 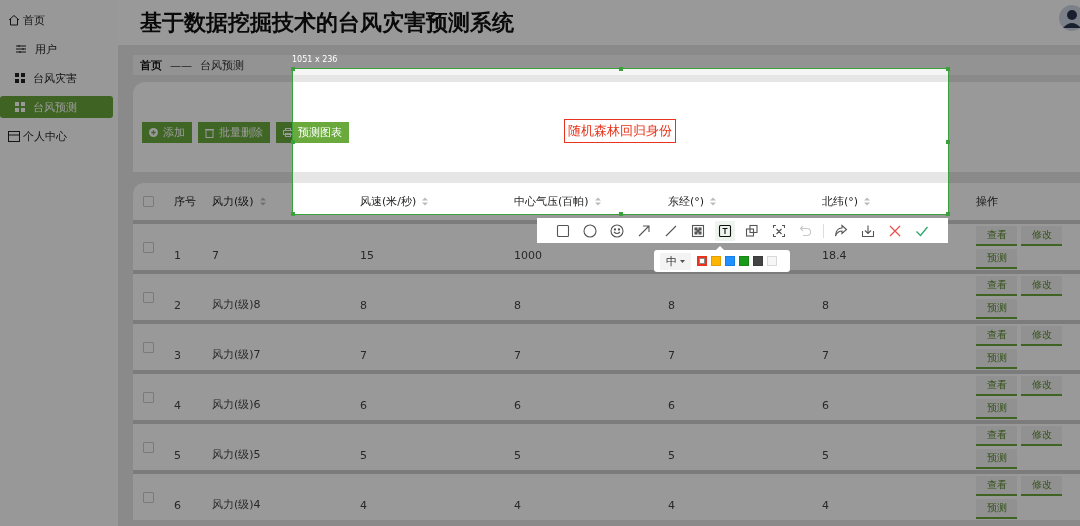 What do you see at coordinates (617, 230) in the screenshot?
I see `smiley-icon` at bounding box center [617, 230].